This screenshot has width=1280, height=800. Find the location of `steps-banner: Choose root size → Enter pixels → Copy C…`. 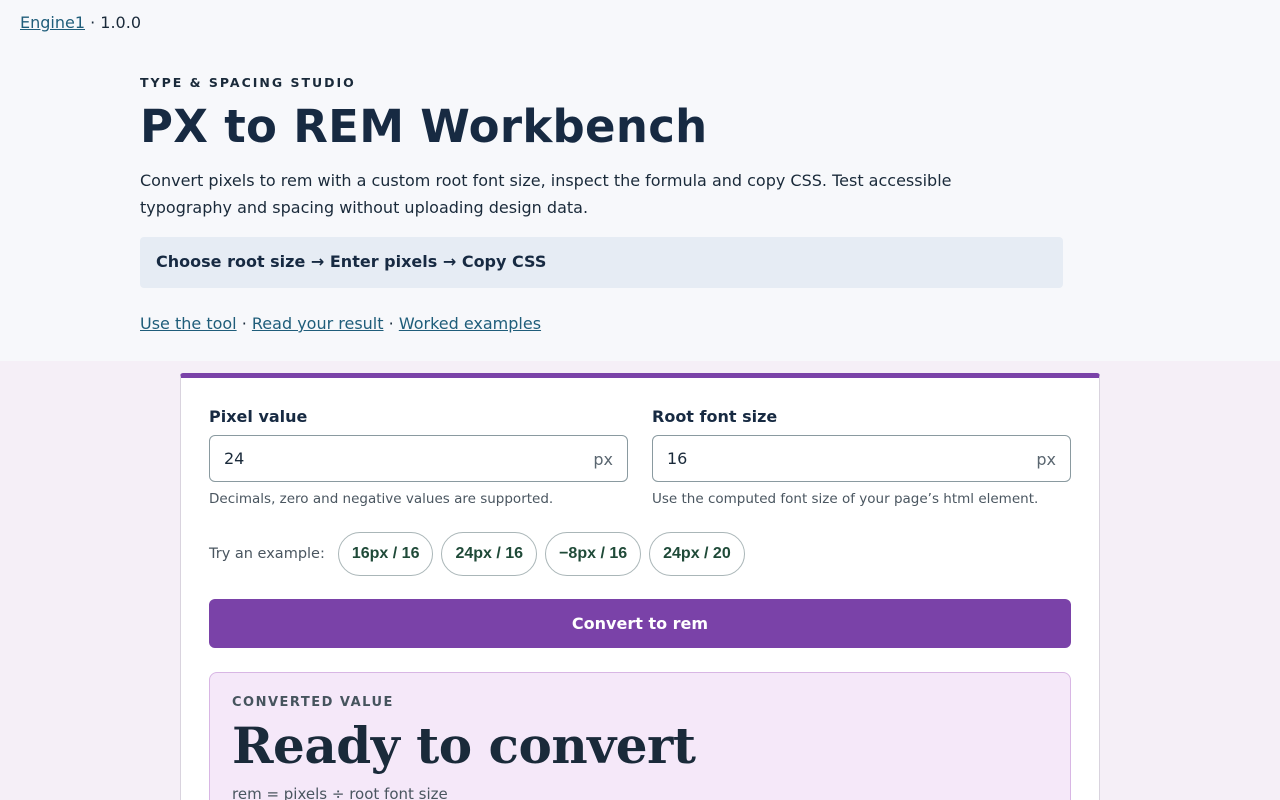

steps-banner: Choose root size → Enter pixels → Copy C… is located at coordinates (601, 262).